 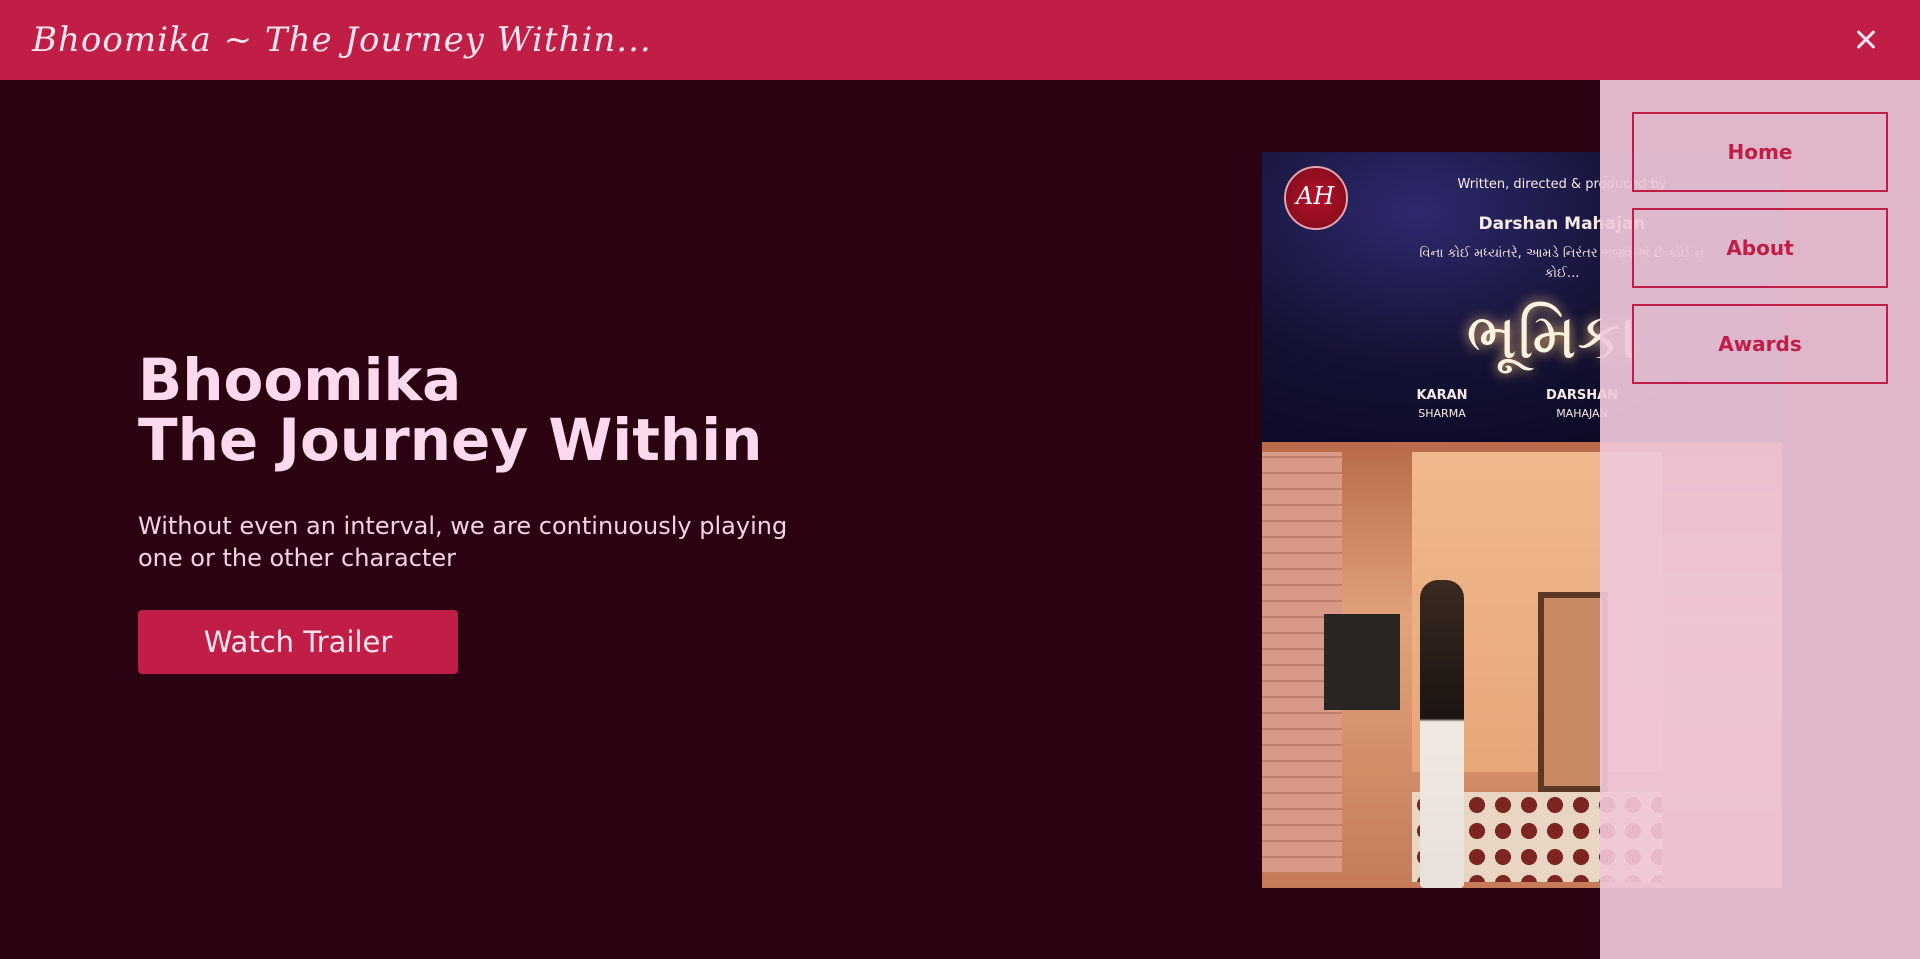 I want to click on poster-door, so click(x=1573, y=692).